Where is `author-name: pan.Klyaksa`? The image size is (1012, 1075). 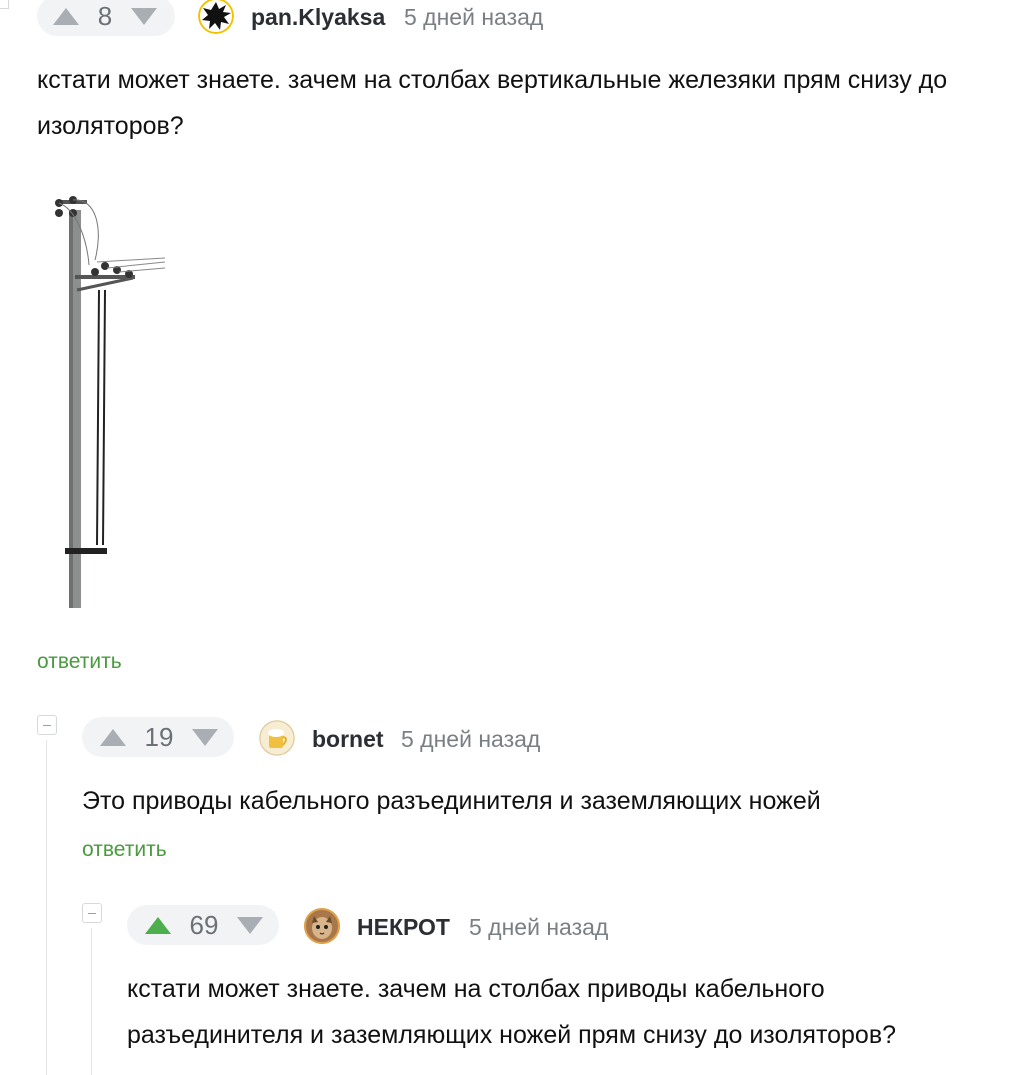 author-name: pan.Klyaksa is located at coordinates (318, 17).